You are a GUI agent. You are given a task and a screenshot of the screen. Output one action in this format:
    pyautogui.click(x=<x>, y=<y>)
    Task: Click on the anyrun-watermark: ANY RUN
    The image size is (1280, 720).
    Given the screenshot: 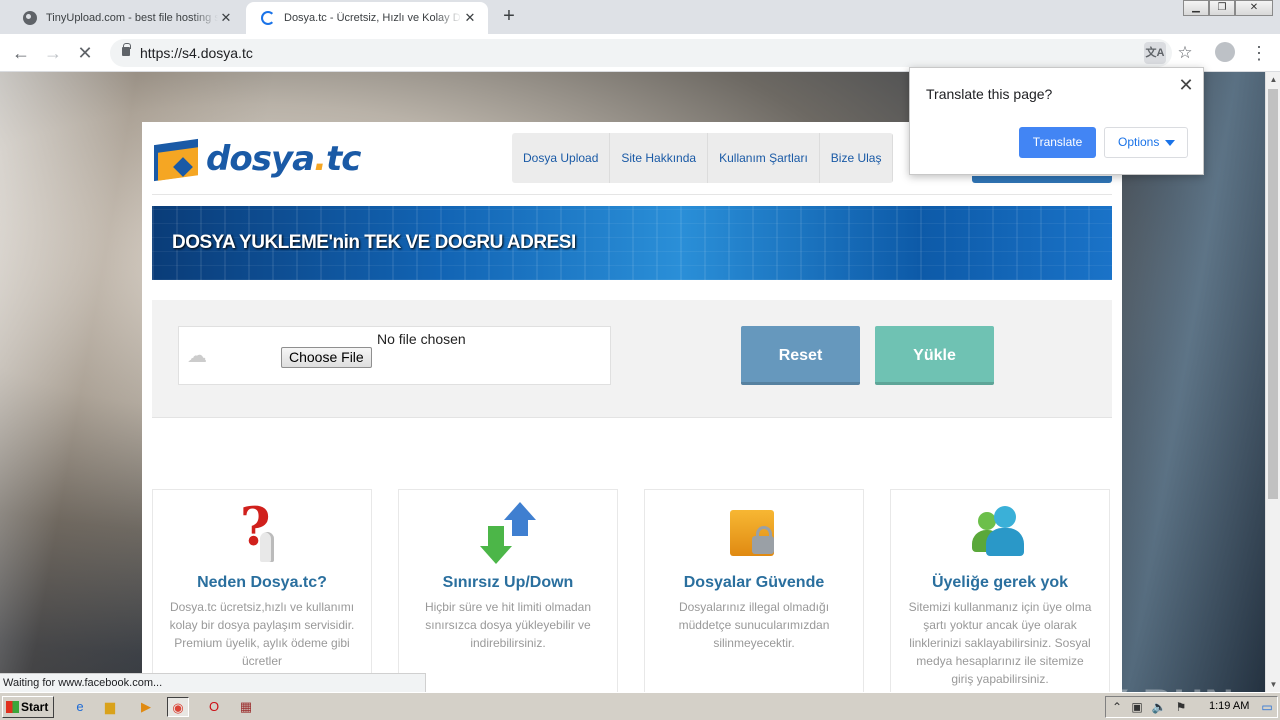 What is the action you would take?
    pyautogui.click(x=1138, y=687)
    